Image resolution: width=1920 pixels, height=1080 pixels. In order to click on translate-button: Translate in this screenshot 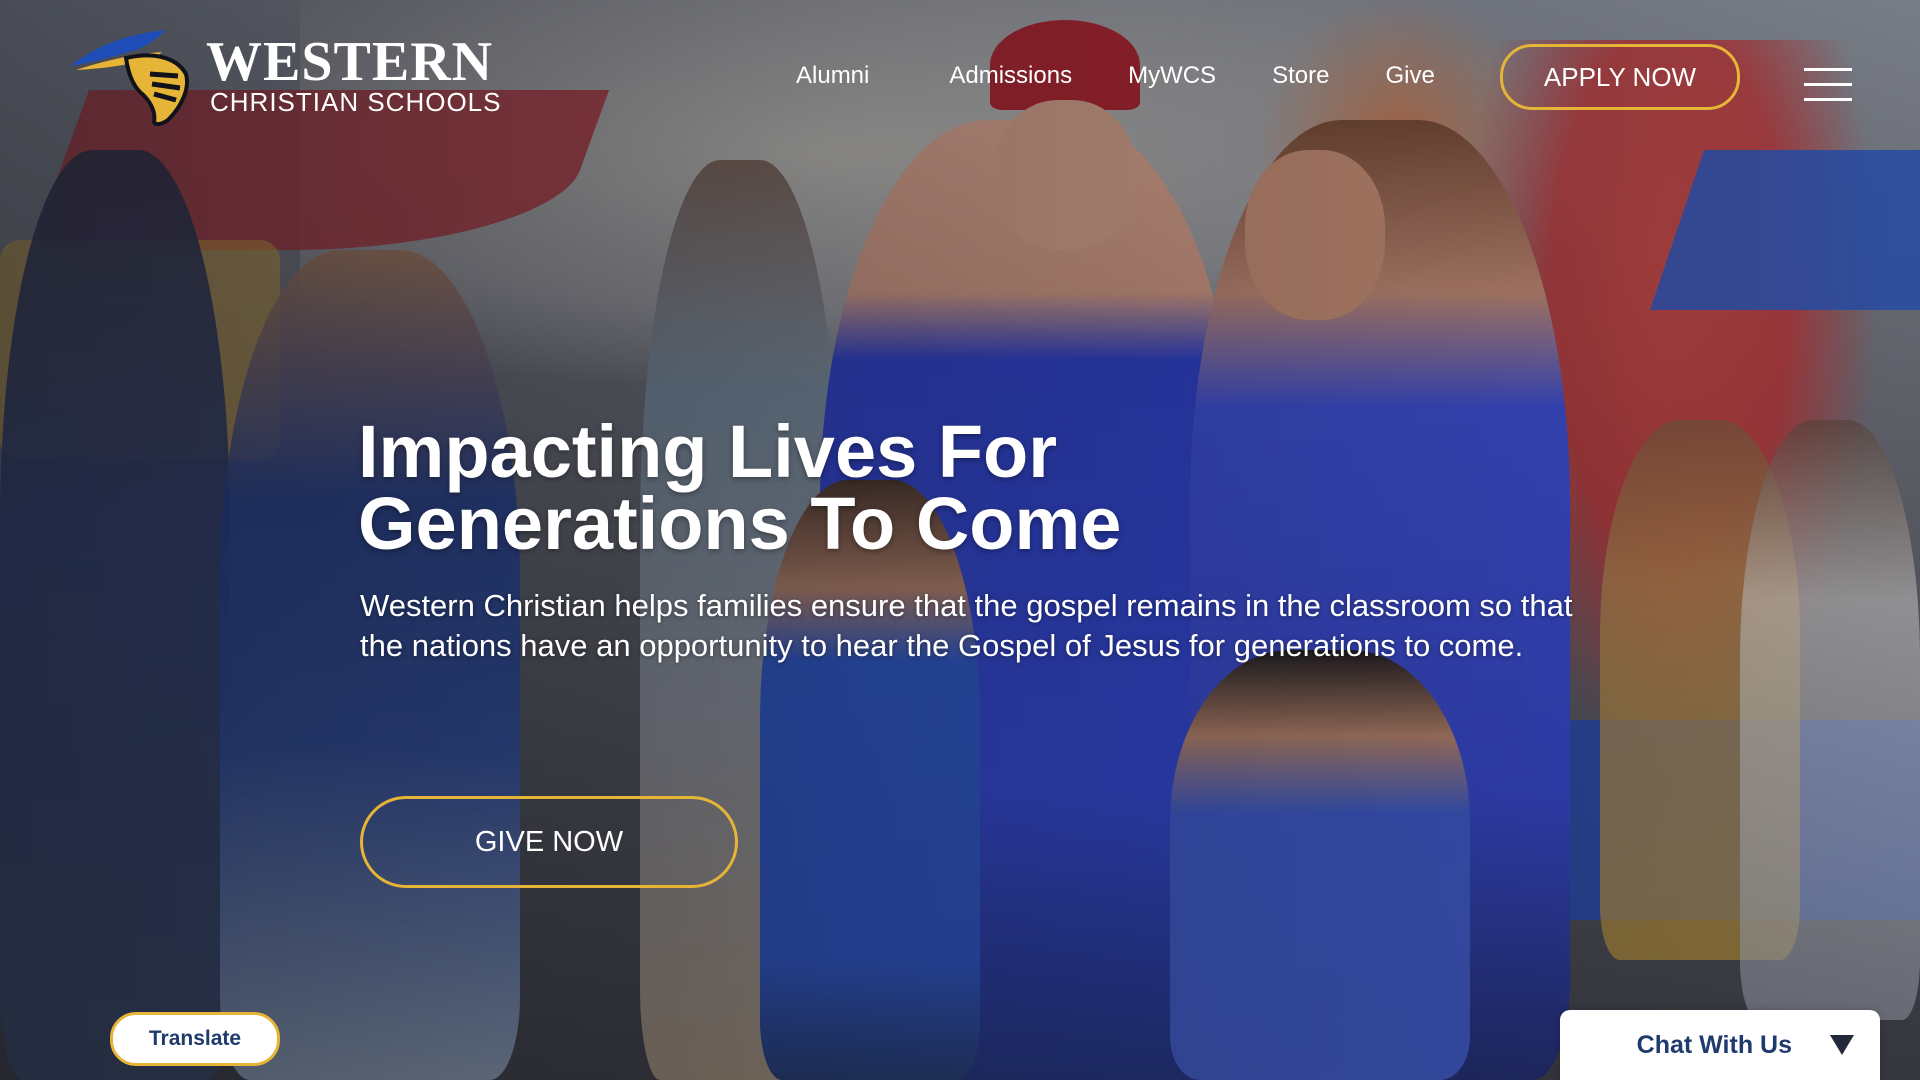, I will do `click(195, 1039)`.